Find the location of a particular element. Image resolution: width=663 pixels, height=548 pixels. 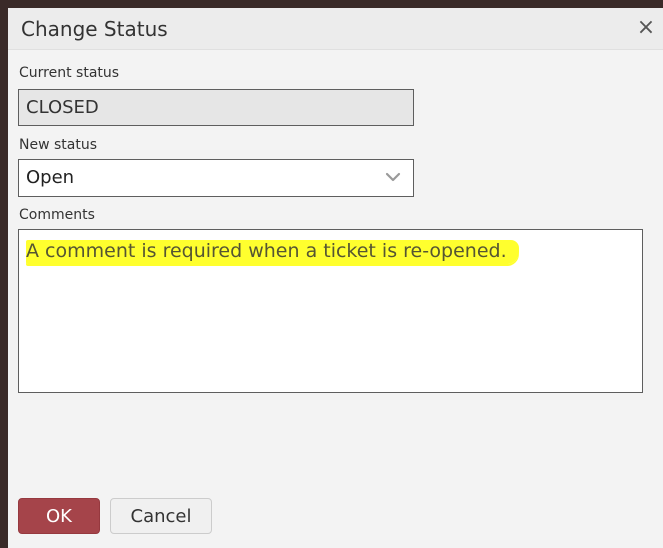

chevron-down-icon is located at coordinates (393, 177).